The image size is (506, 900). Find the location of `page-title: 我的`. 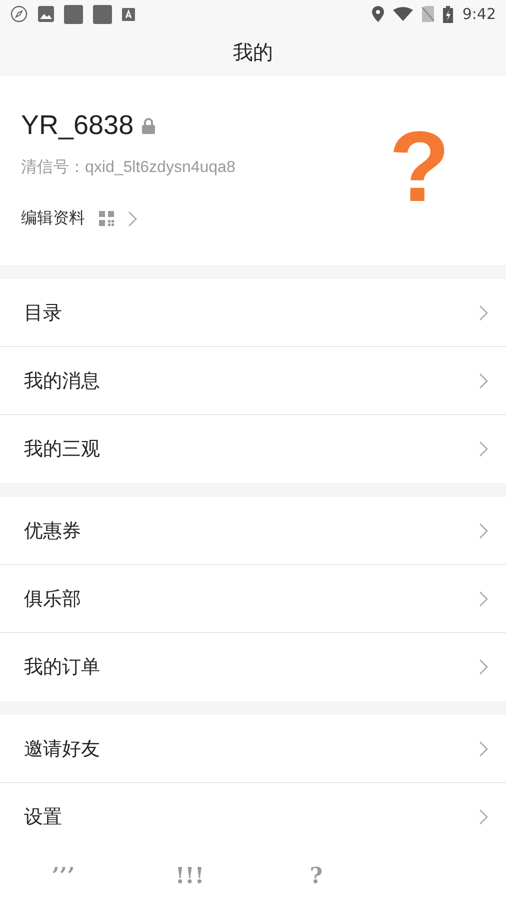

page-title: 我的 is located at coordinates (253, 52).